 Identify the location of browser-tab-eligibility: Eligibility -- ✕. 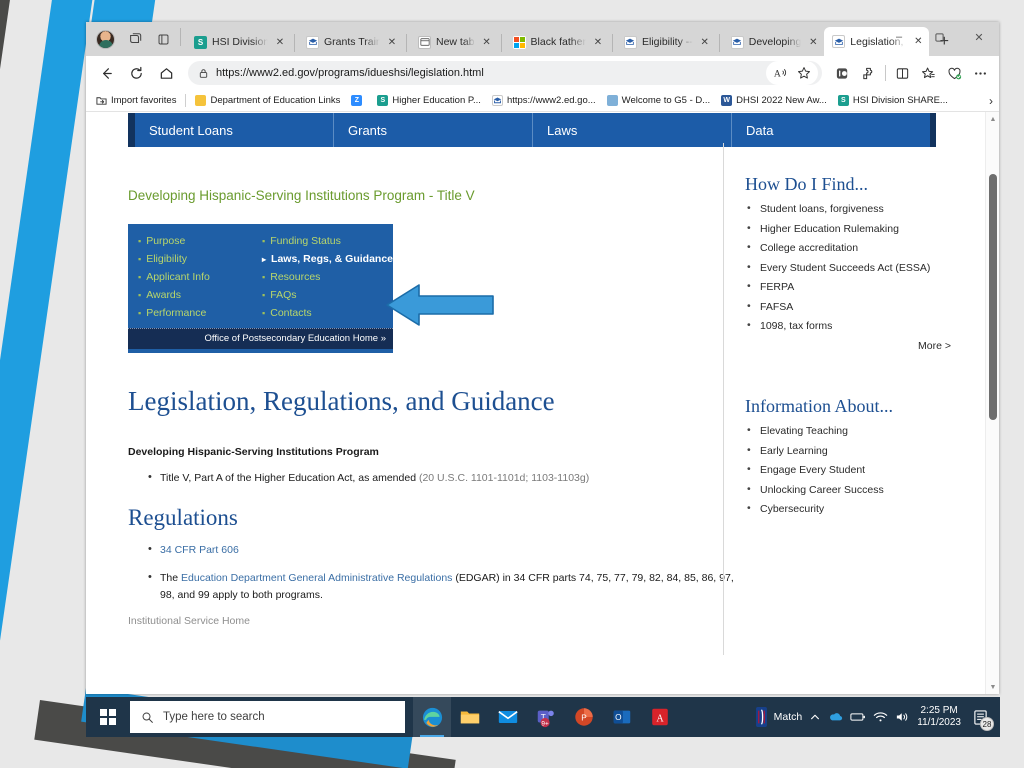
(666, 42).